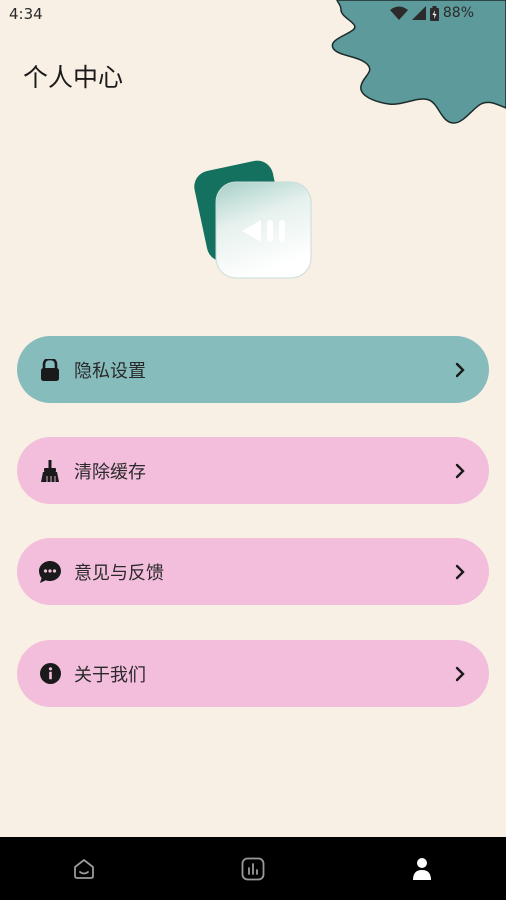 The width and height of the screenshot is (506, 900). Describe the element at coordinates (253, 673) in the screenshot. I see `about-us-button: 关于我们` at that location.